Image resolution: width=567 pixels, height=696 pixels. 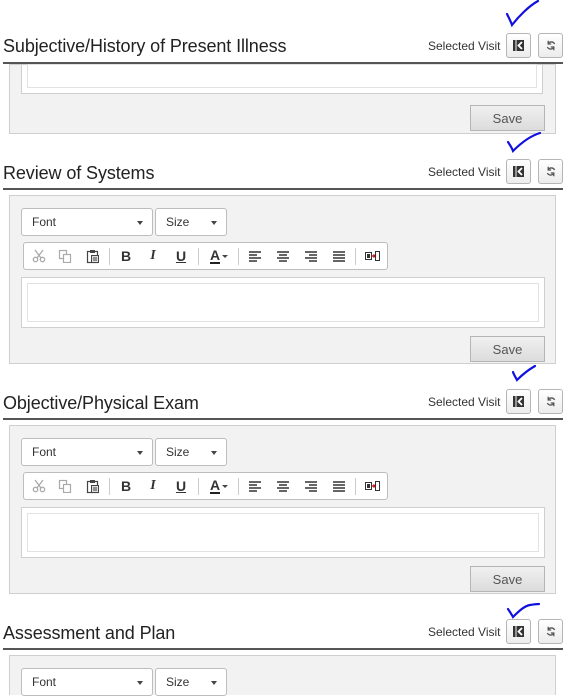 I want to click on history-panel: Save, so click(x=282, y=99).